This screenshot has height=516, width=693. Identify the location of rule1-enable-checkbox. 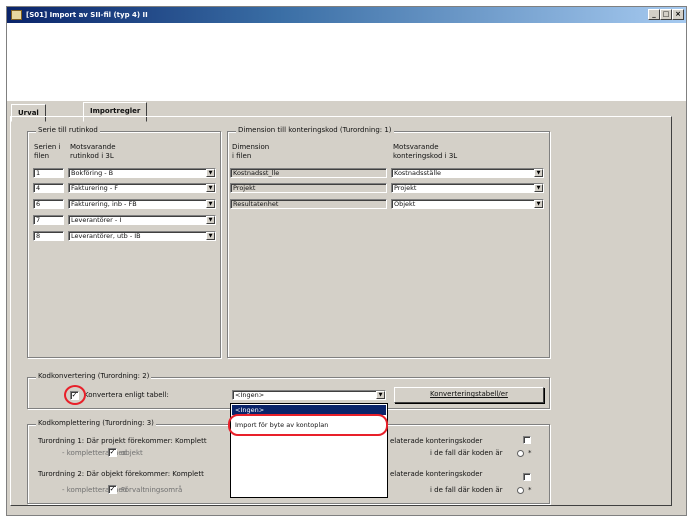
(527, 440).